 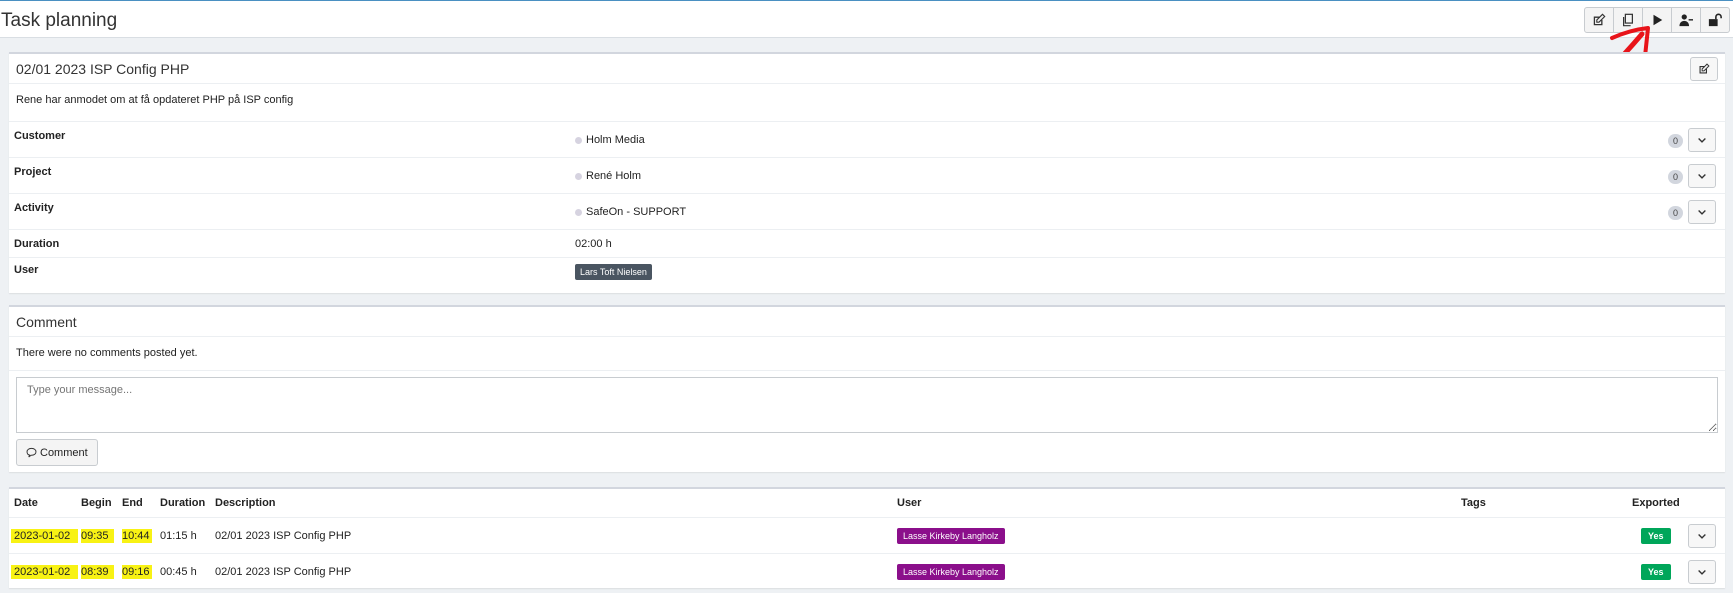 What do you see at coordinates (178, 535) in the screenshot?
I see `row-duration: 01:15 h` at bounding box center [178, 535].